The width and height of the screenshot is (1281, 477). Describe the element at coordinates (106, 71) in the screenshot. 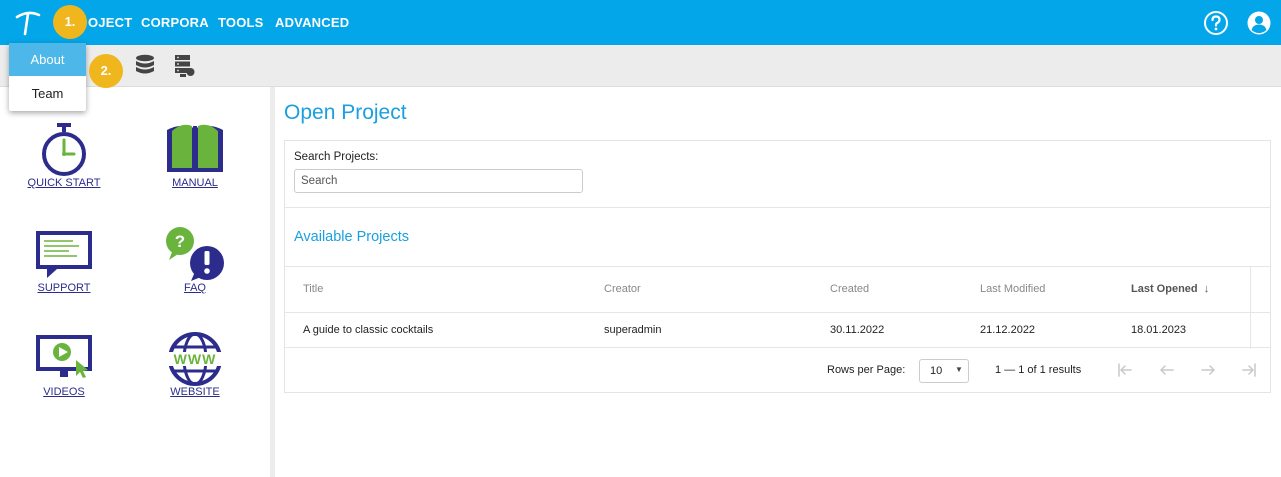

I see `step-badge-2: 2.` at that location.